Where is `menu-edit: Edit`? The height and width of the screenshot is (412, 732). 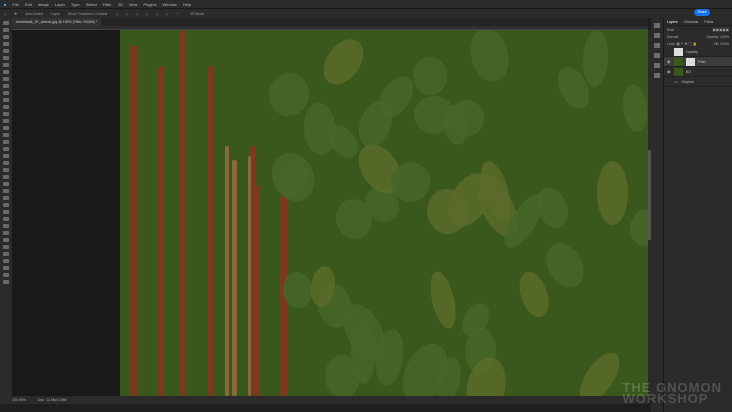 menu-edit: Edit is located at coordinates (28, 4).